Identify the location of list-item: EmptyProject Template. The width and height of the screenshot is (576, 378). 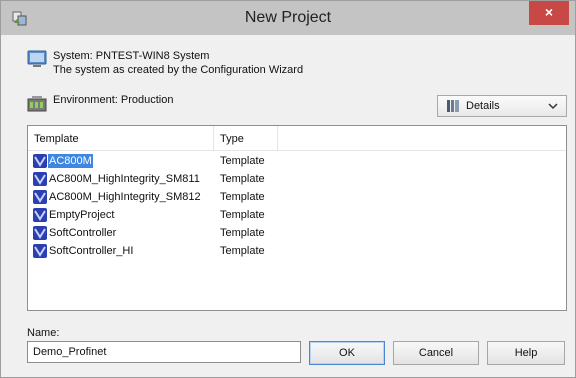
(297, 215).